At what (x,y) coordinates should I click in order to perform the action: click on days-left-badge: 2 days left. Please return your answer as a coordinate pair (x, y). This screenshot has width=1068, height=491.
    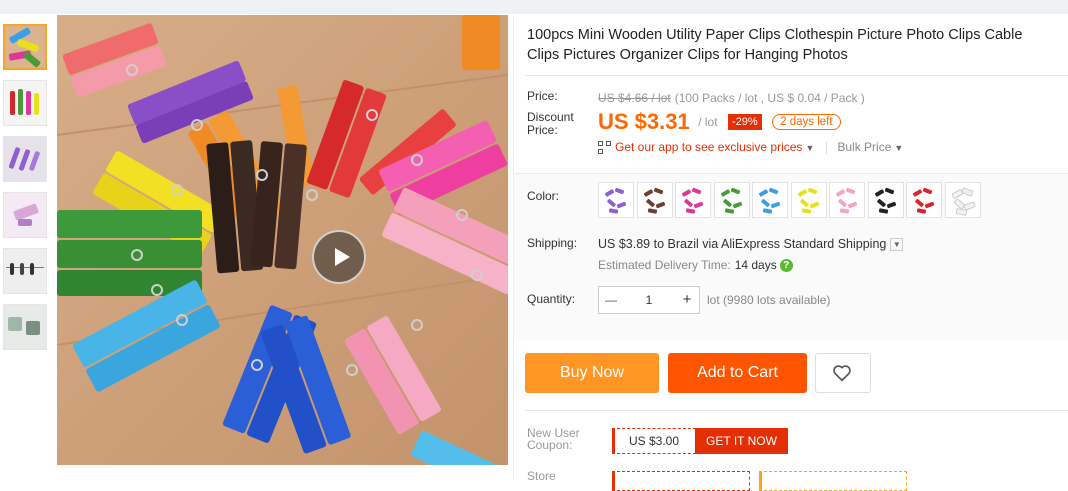
    Looking at the image, I should click on (806, 122).